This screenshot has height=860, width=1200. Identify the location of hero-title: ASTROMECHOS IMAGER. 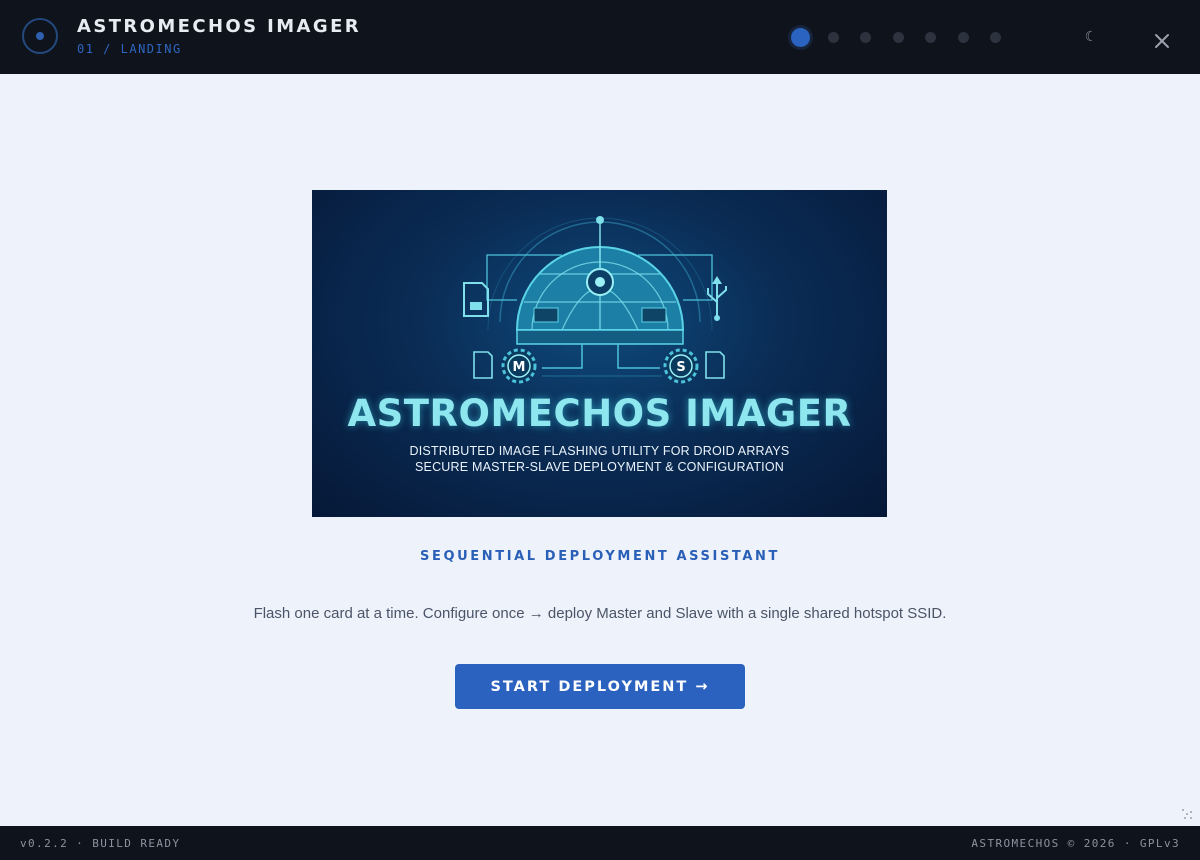
(599, 413).